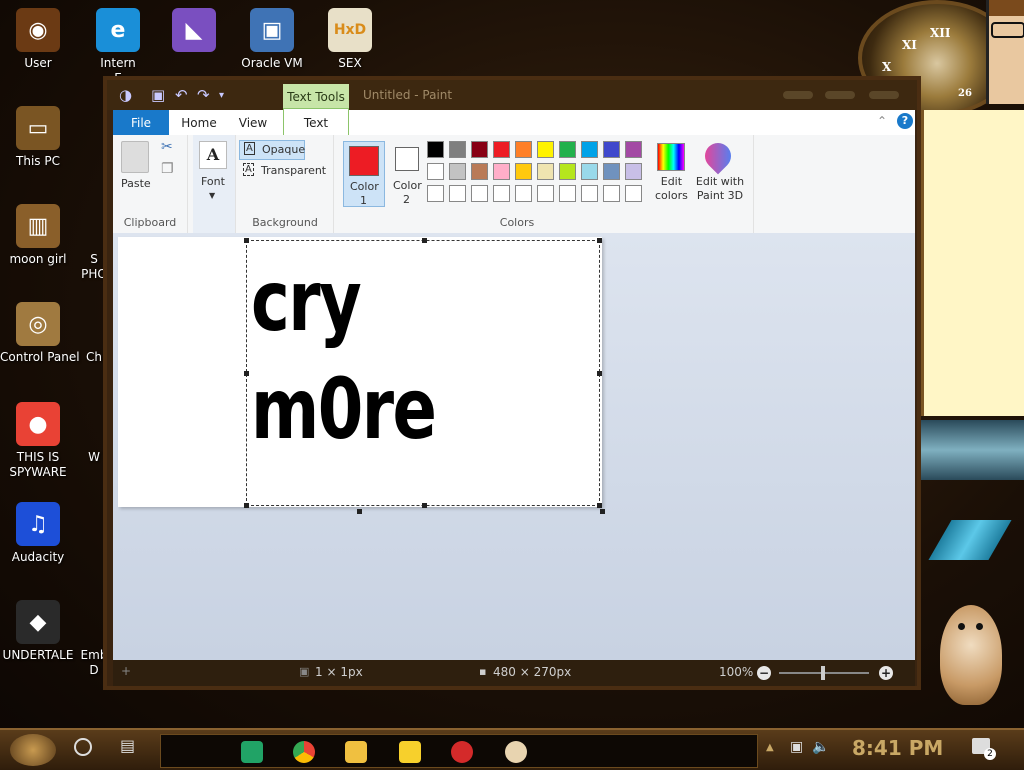 Image resolution: width=1024 pixels, height=770 pixels. Describe the element at coordinates (141, 122) in the screenshot. I see `tab-file: File` at that location.